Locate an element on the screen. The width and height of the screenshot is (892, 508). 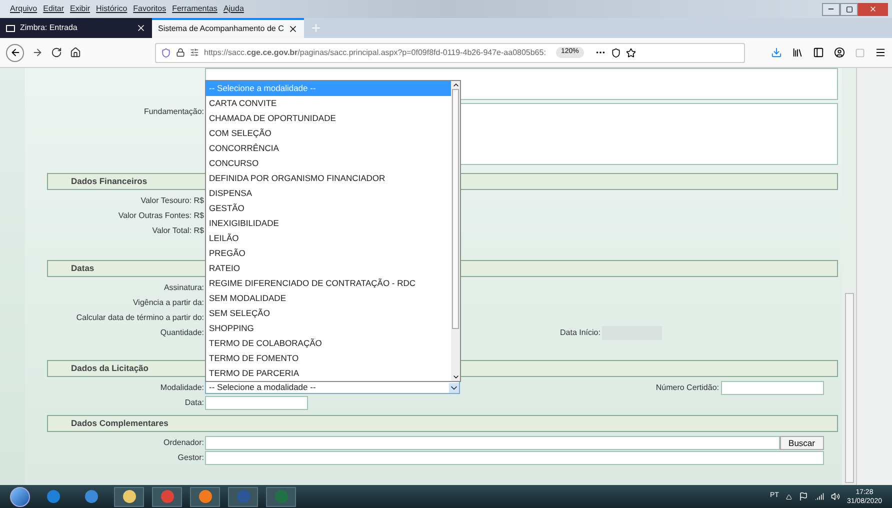
dropdown-option: SEM MODALIDADE is located at coordinates (328, 298).